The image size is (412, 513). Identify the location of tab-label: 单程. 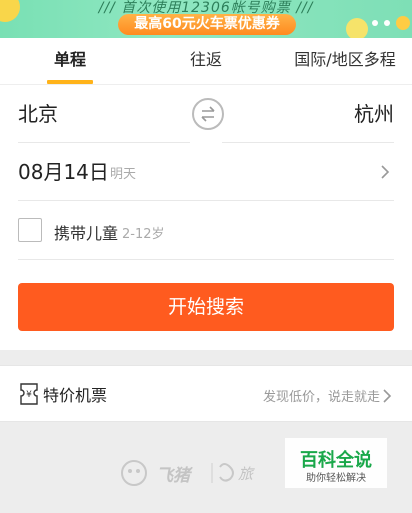
(69, 59).